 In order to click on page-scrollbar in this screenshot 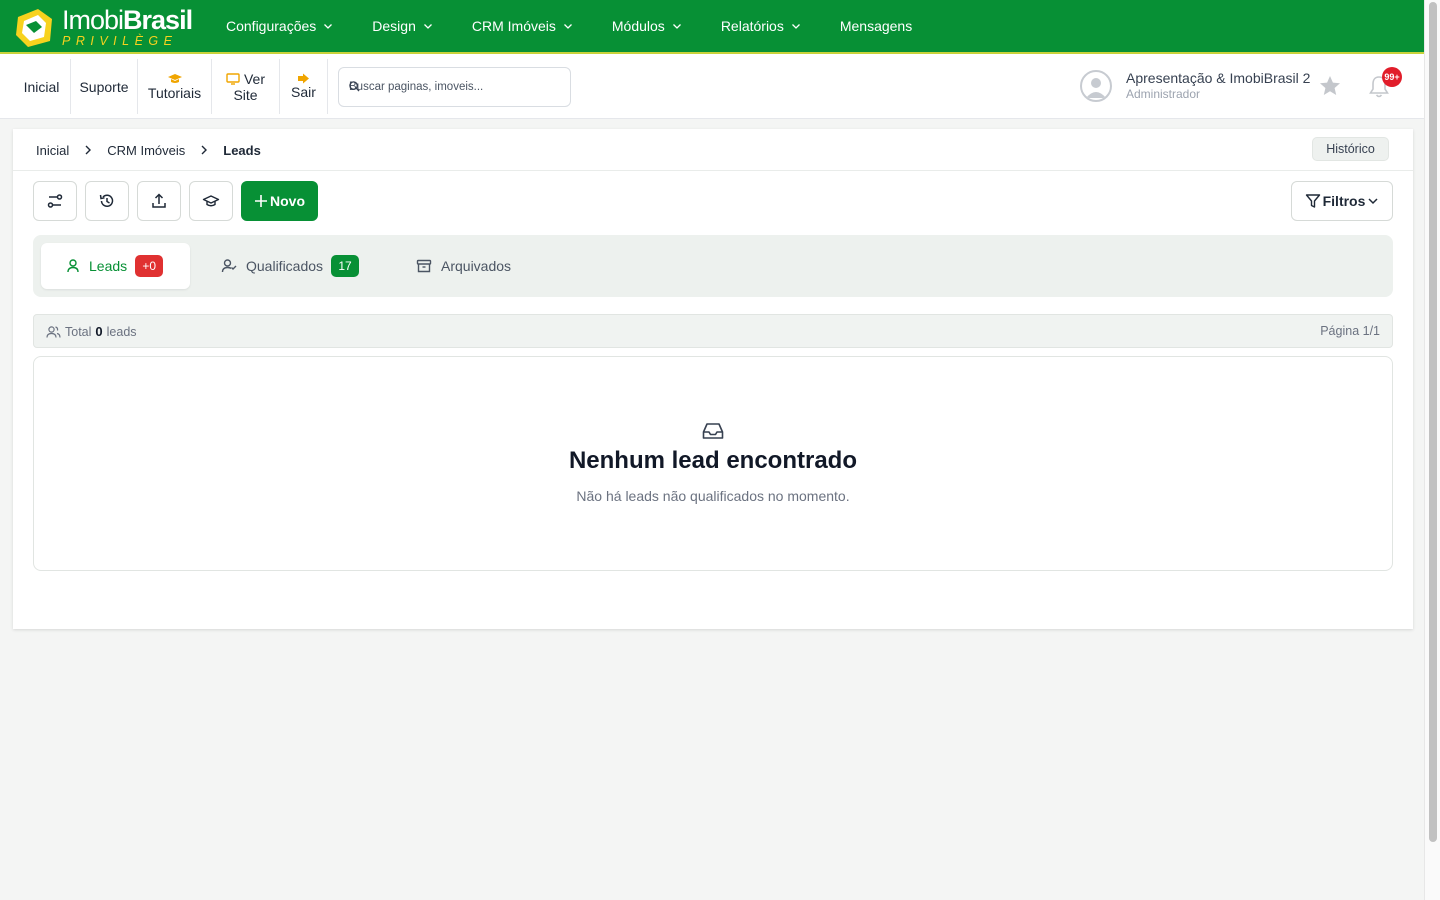, I will do `click(1432, 450)`.